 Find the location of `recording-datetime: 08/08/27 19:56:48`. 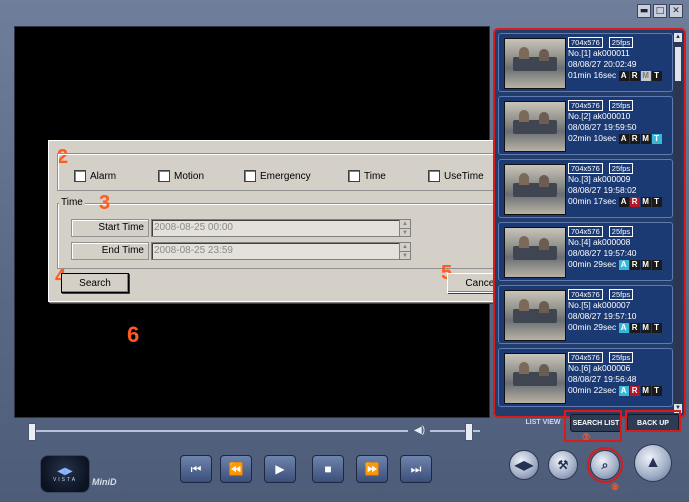

recording-datetime: 08/08/27 19:56:48 is located at coordinates (602, 379).